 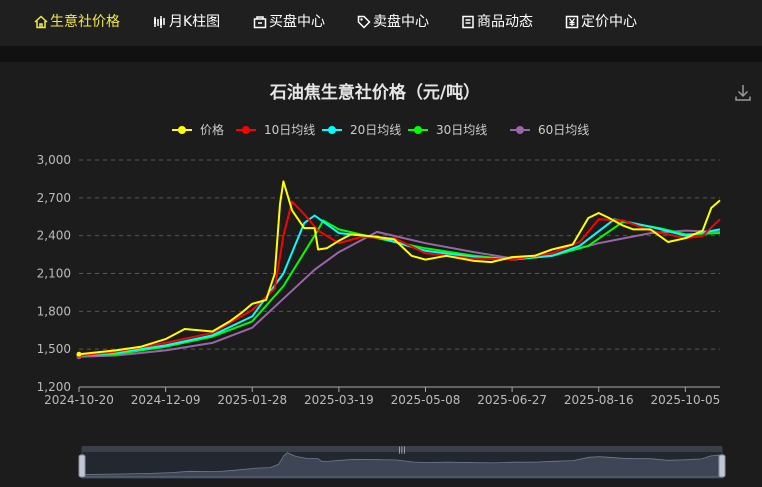 What do you see at coordinates (54, 198) in the screenshot?
I see `y-tick-label: 2,700` at bounding box center [54, 198].